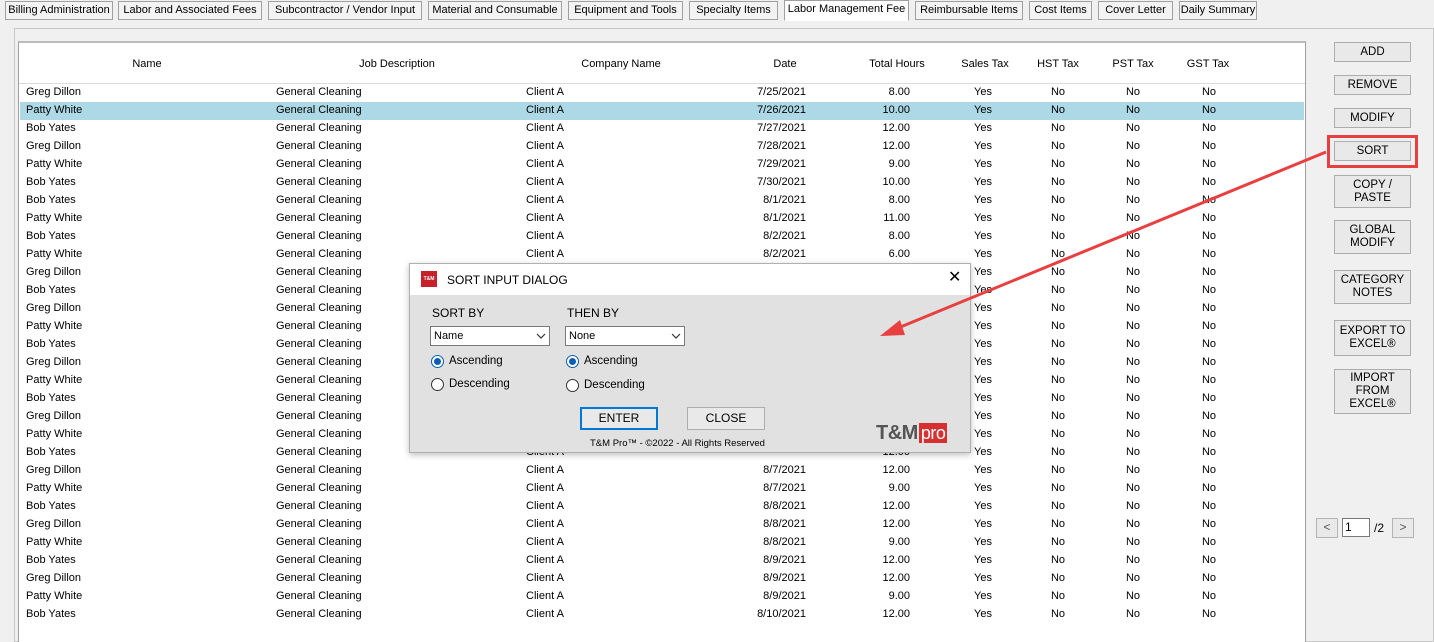 Image resolution: width=1434 pixels, height=642 pixels. I want to click on then-by-ascending-radio, so click(572, 361).